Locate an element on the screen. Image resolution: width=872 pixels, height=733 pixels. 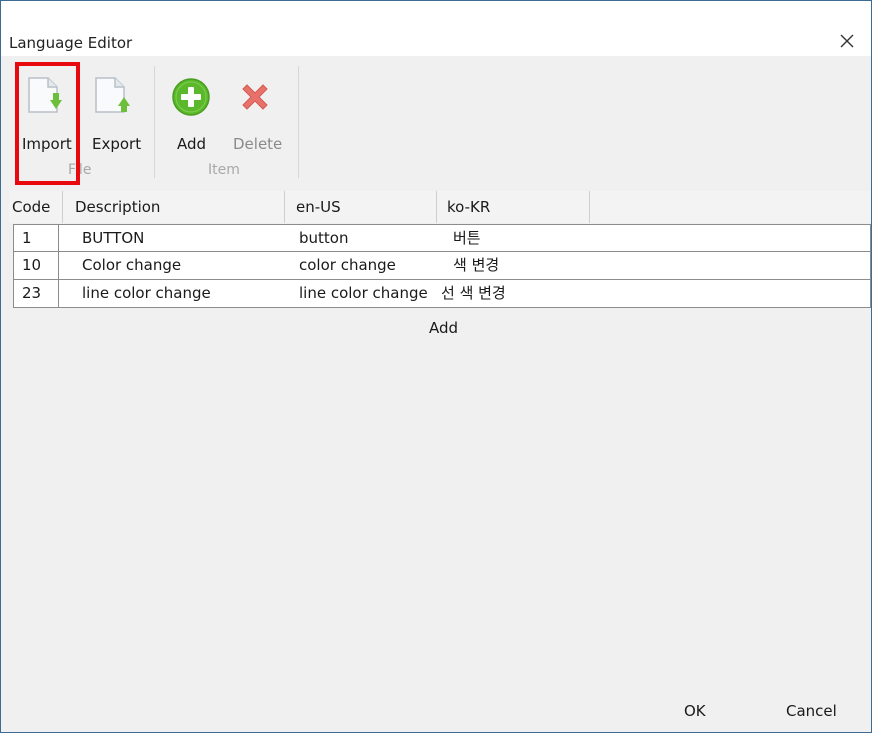
grid-header: Code Description en-US ko-KR is located at coordinates (440, 207).